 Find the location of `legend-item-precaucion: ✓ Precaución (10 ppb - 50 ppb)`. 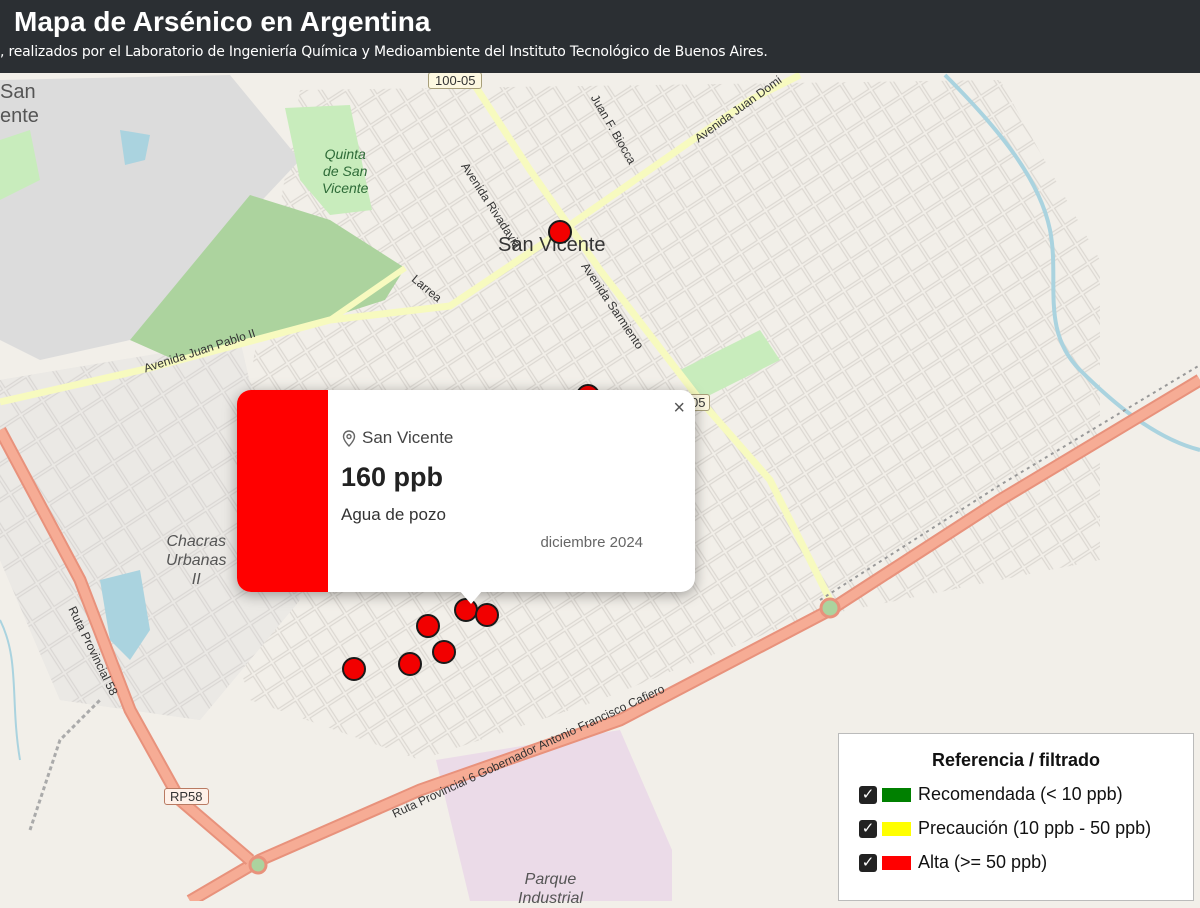

legend-item-precaucion: ✓ Precaución (10 ppb - 50 ppb) is located at coordinates (1005, 828).